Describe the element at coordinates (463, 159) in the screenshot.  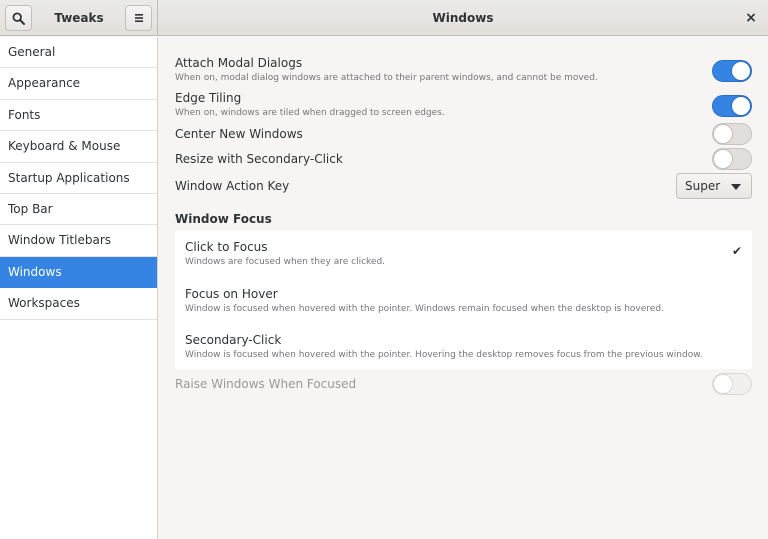
I see `resize-secondary-row: Resize with Secondary-Click` at that location.